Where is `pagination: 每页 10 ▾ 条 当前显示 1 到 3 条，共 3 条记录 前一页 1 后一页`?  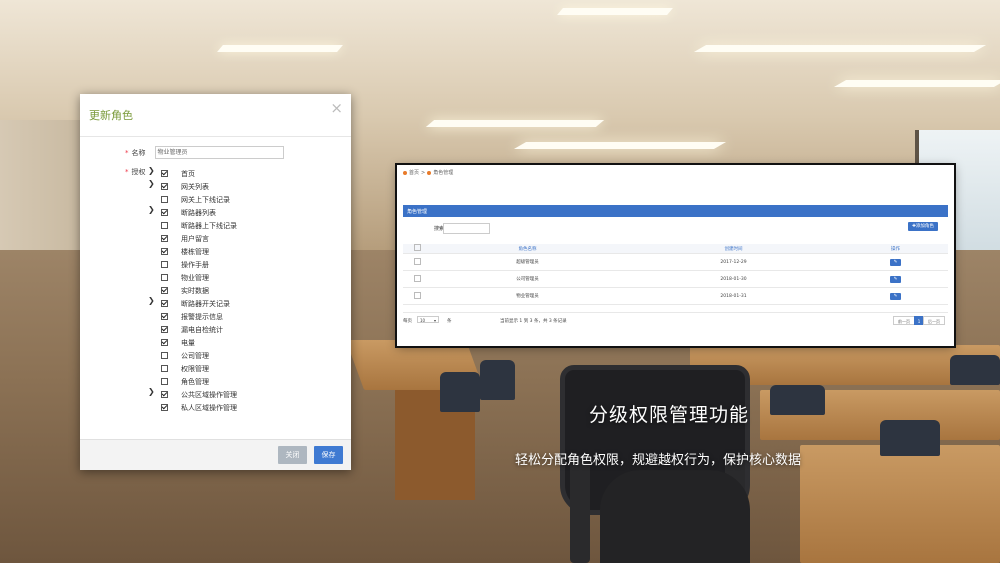 pagination: 每页 10 ▾ 条 当前显示 1 到 3 条，共 3 条记录 前一页 1 后一页 is located at coordinates (675, 320).